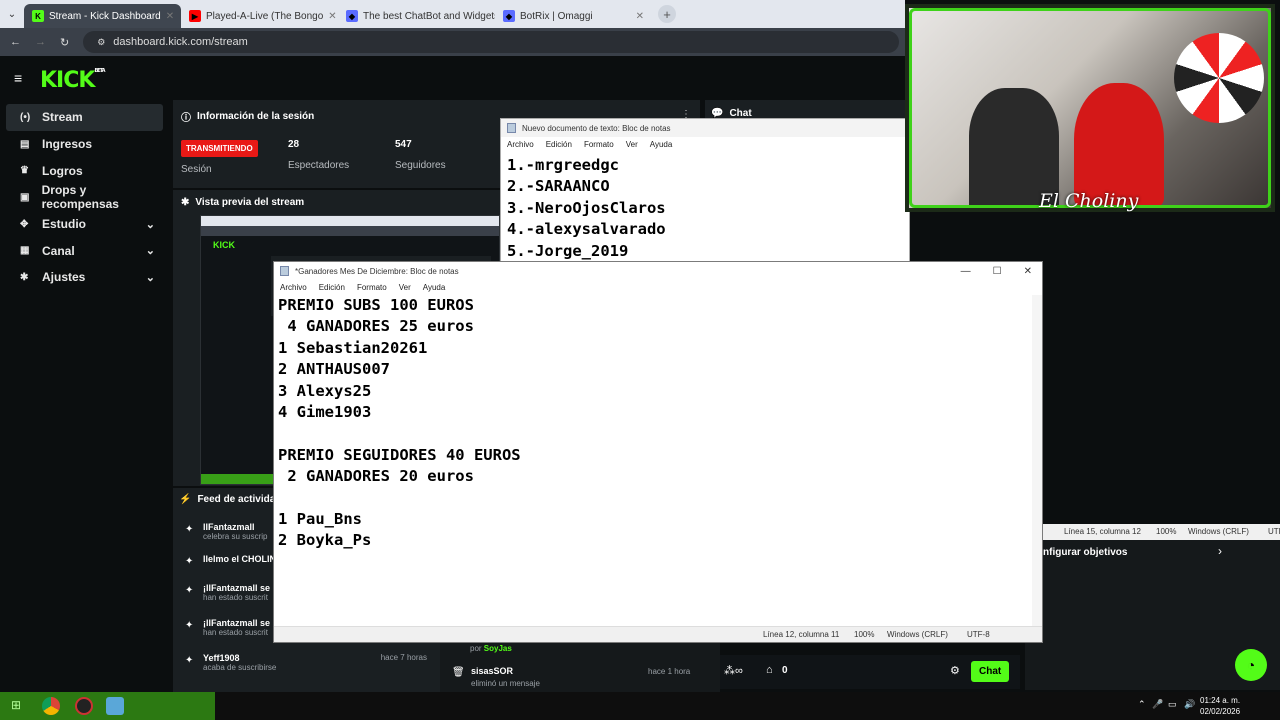  Describe the element at coordinates (1172, 704) in the screenshot. I see `network-icon: ▭` at that location.